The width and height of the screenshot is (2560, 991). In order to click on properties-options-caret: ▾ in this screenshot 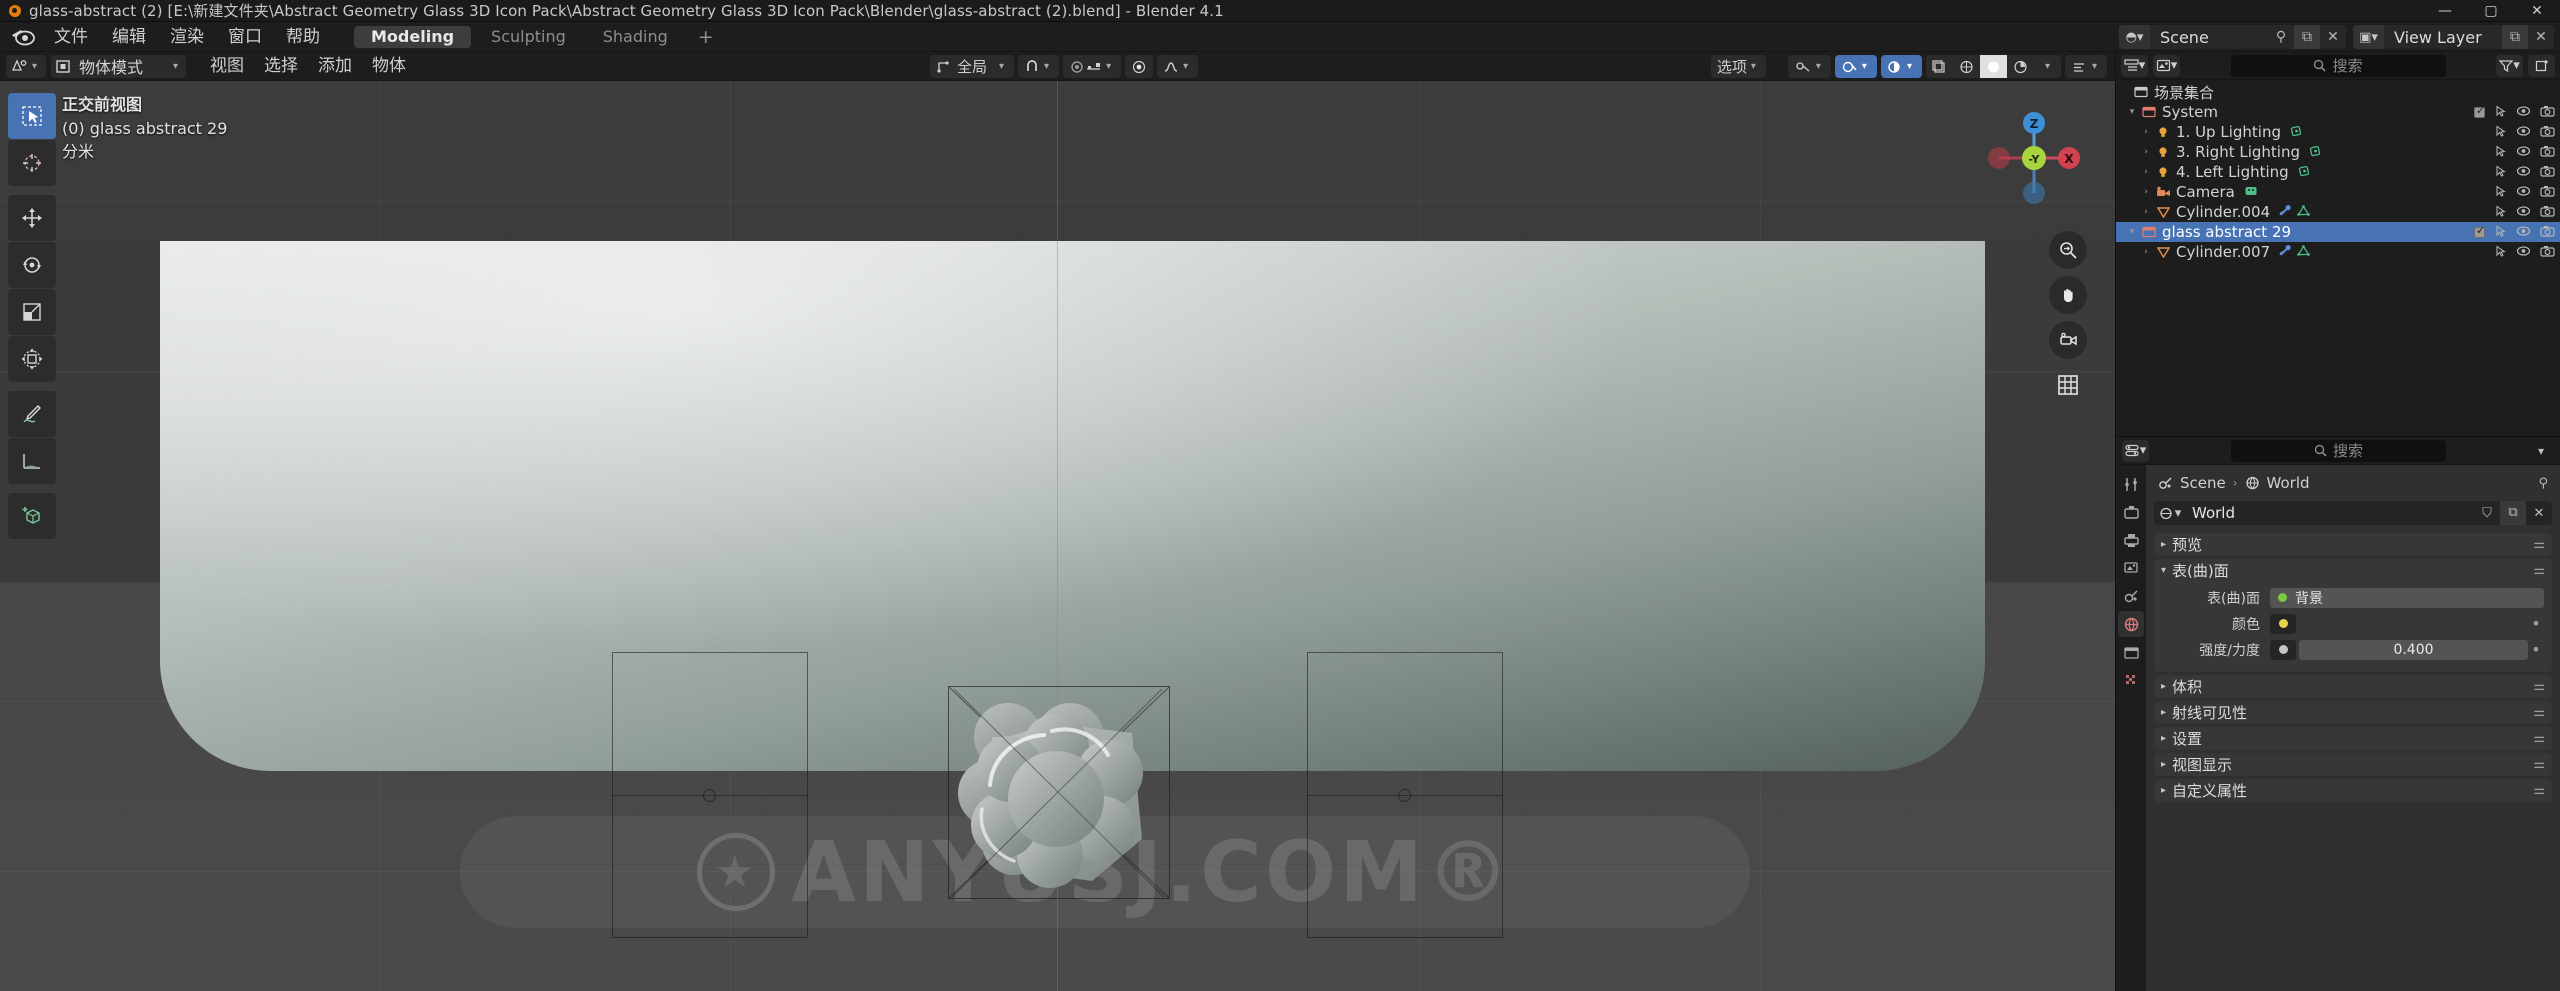, I will do `click(2541, 451)`.